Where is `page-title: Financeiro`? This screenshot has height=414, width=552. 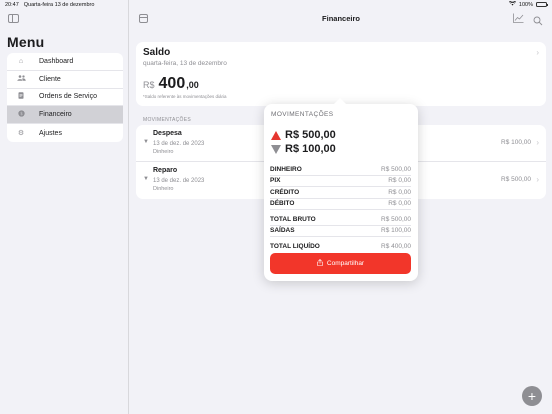 page-title: Financeiro is located at coordinates (341, 18).